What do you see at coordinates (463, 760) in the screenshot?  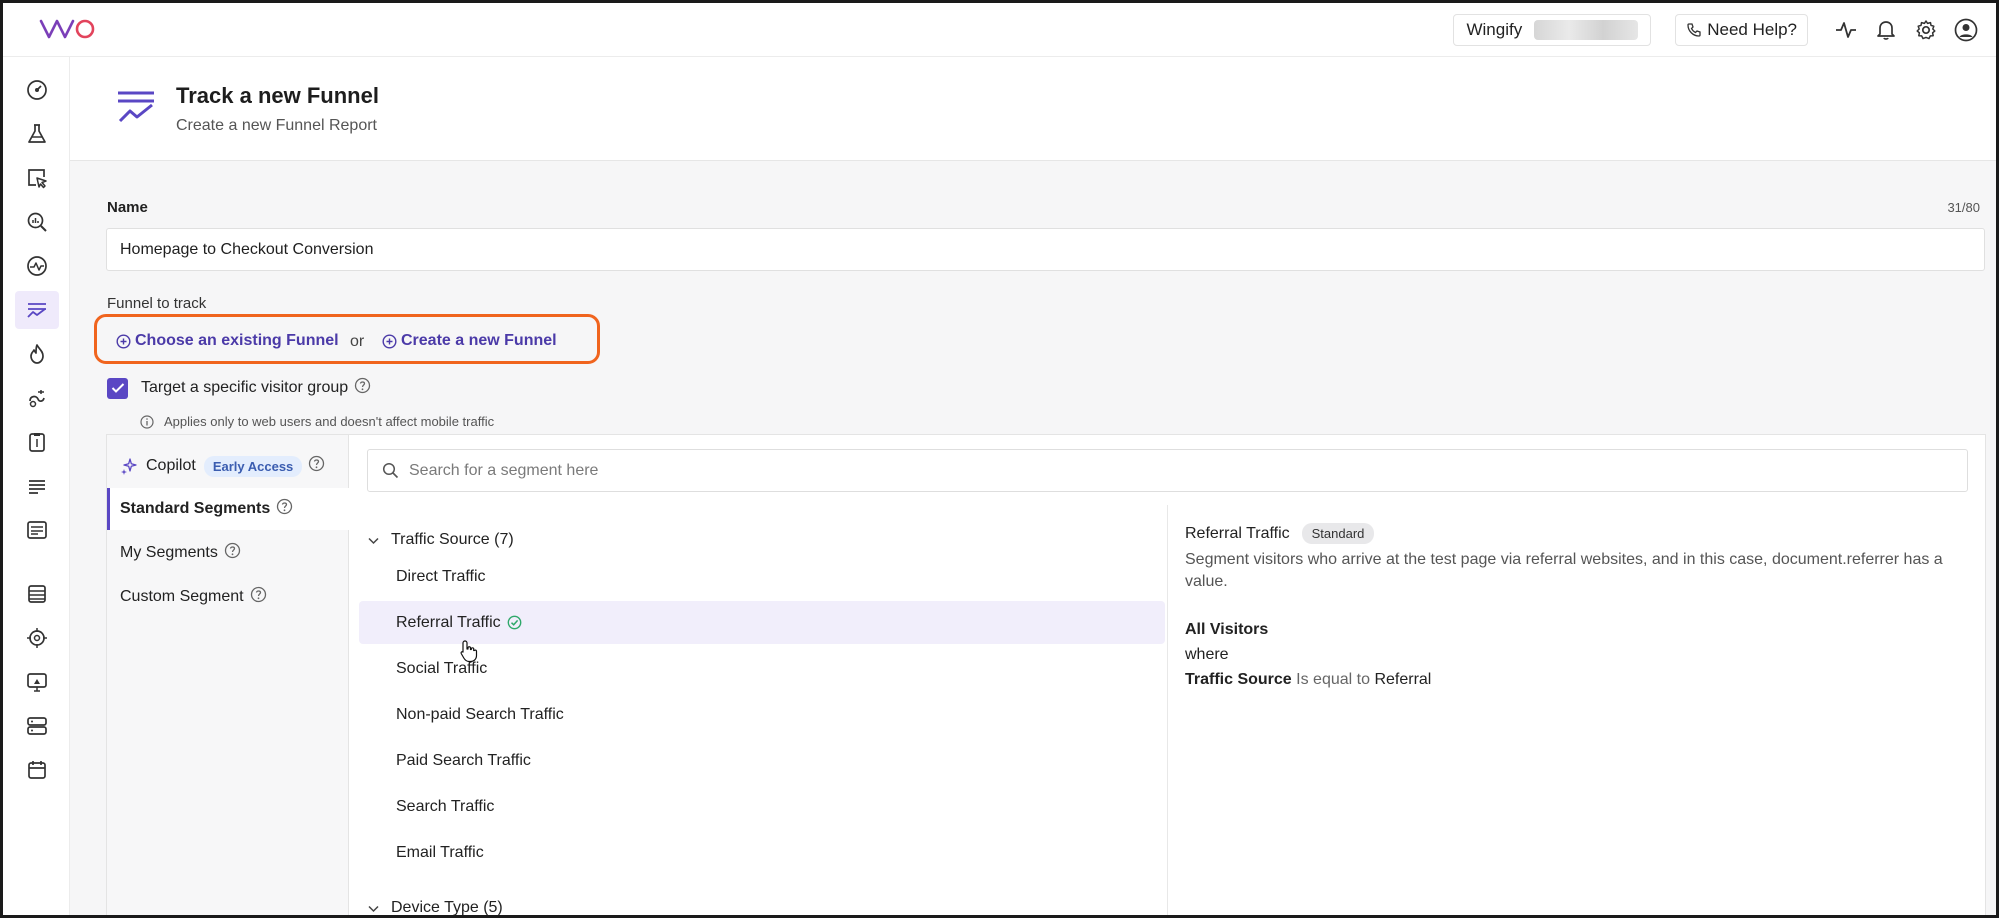 I see `segment-label: Paid Search Traffic` at bounding box center [463, 760].